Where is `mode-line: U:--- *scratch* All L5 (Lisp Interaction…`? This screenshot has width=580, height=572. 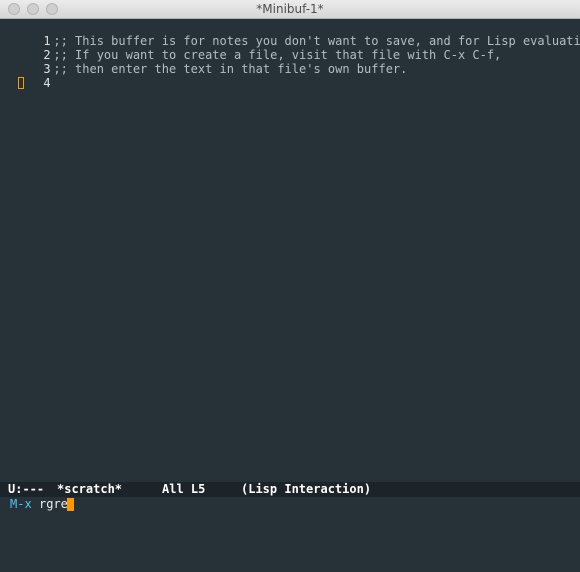 mode-line: U:--- *scratch* All L5 (Lisp Interaction… is located at coordinates (290, 489).